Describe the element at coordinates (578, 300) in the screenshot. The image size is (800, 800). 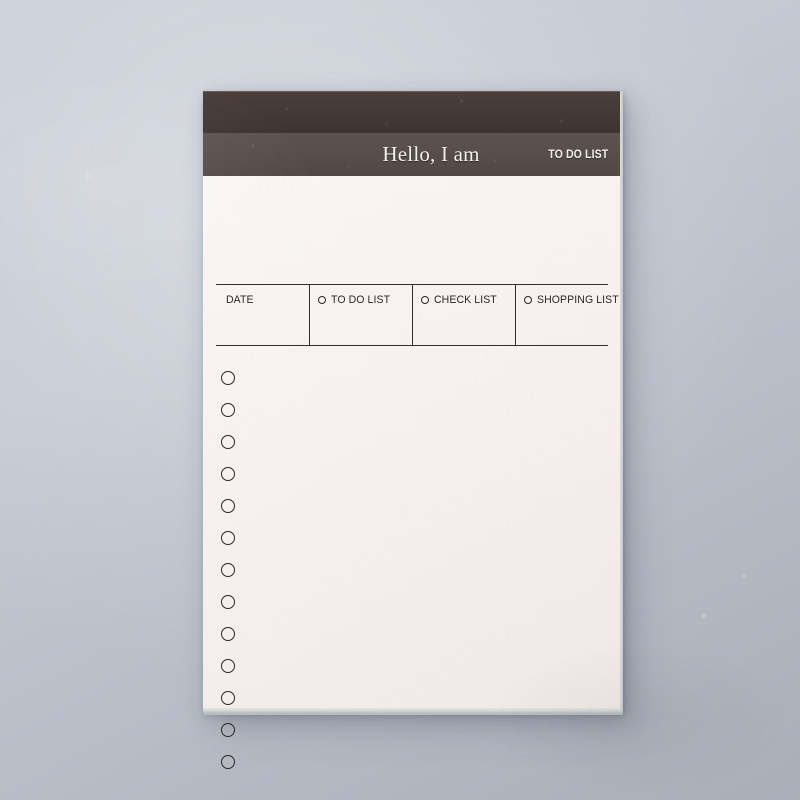
I see `column-header-shopping-list-label: SHOPPING LIST` at that location.